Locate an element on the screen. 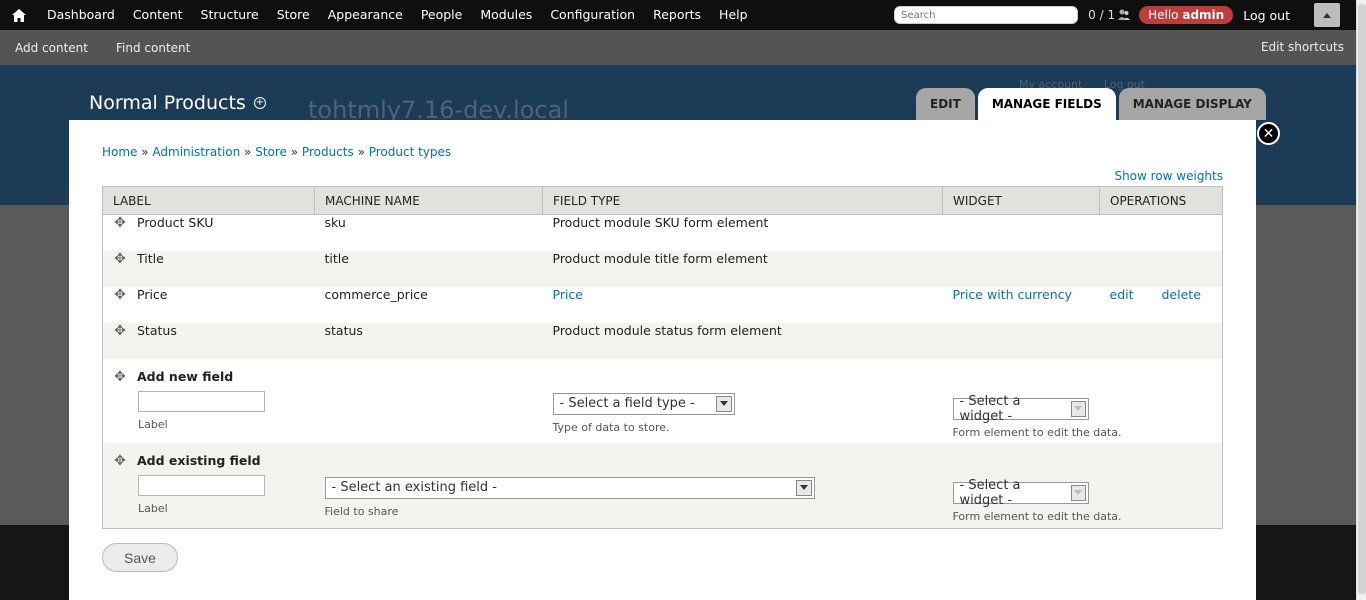 This screenshot has width=1366, height=600. add-shortcut-icon: + is located at coordinates (259, 103).